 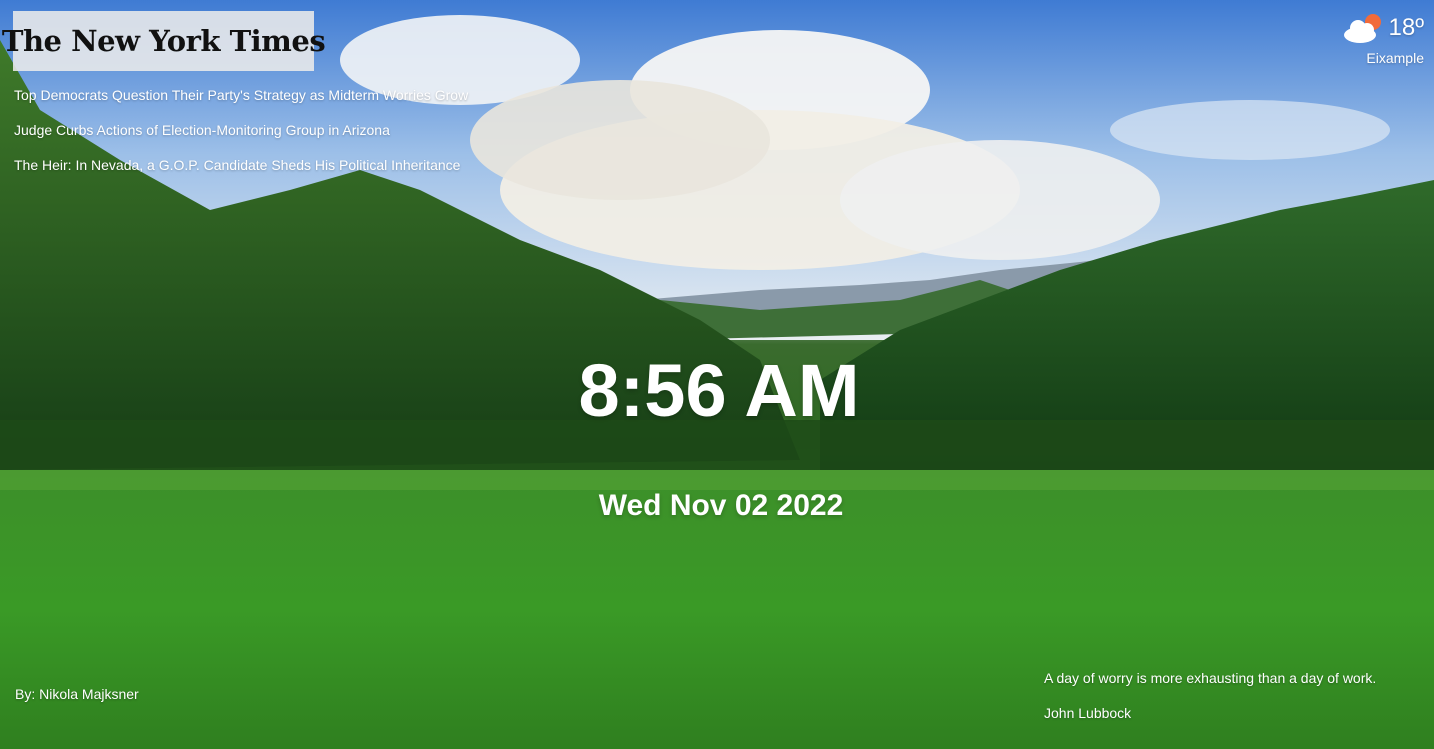 I want to click on quote-author: John Lubbock, so click(x=1088, y=713).